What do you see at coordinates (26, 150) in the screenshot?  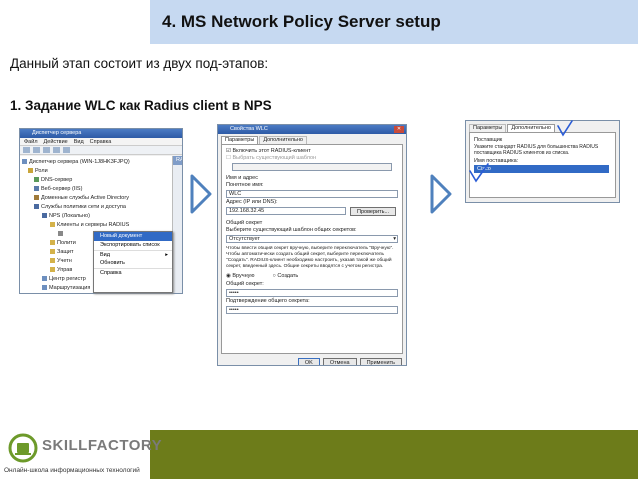 I see `back-icon` at bounding box center [26, 150].